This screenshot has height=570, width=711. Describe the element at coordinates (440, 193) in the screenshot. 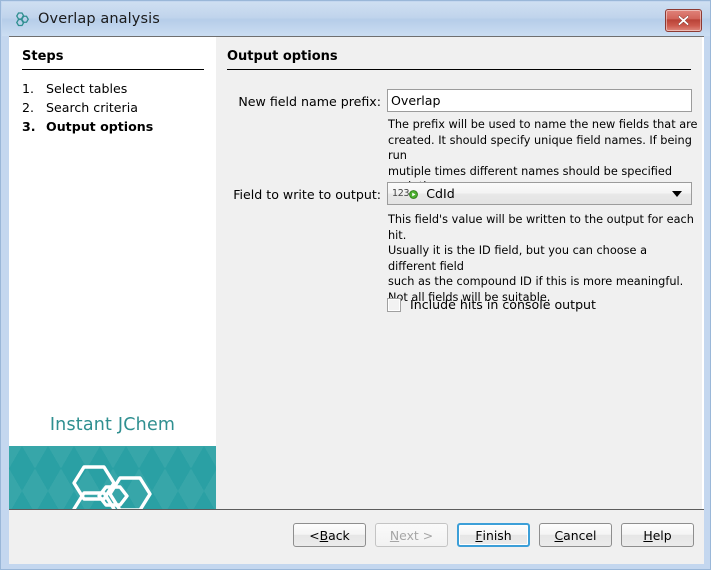

I see `selected-field-value: CdId` at that location.